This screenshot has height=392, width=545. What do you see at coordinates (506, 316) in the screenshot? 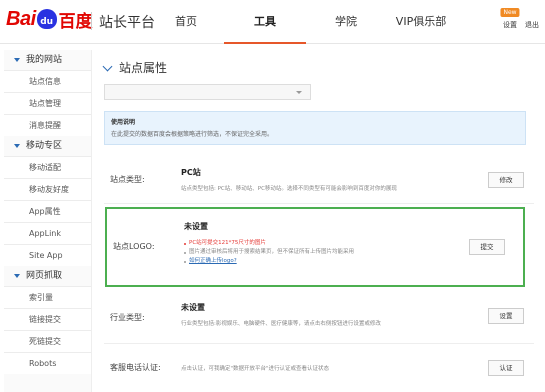
I see `set-industry-button: 设置` at bounding box center [506, 316].